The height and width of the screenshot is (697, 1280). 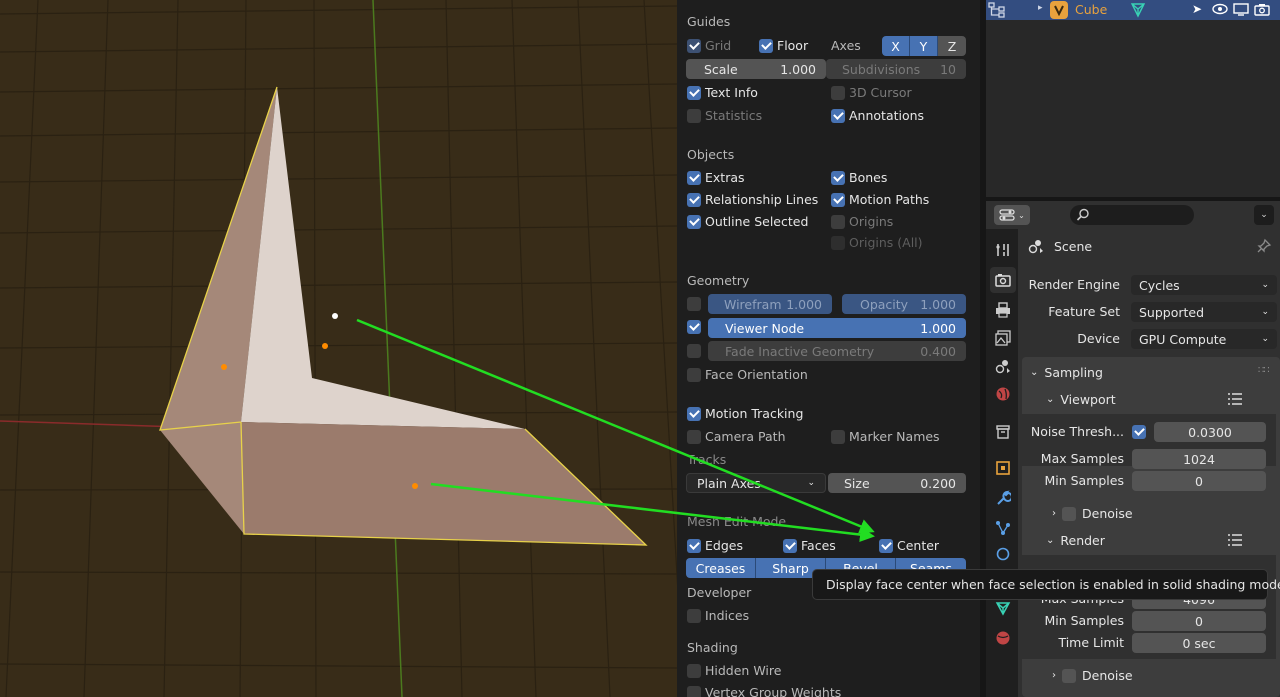 I want to click on tab-material, so click(x=1003, y=638).